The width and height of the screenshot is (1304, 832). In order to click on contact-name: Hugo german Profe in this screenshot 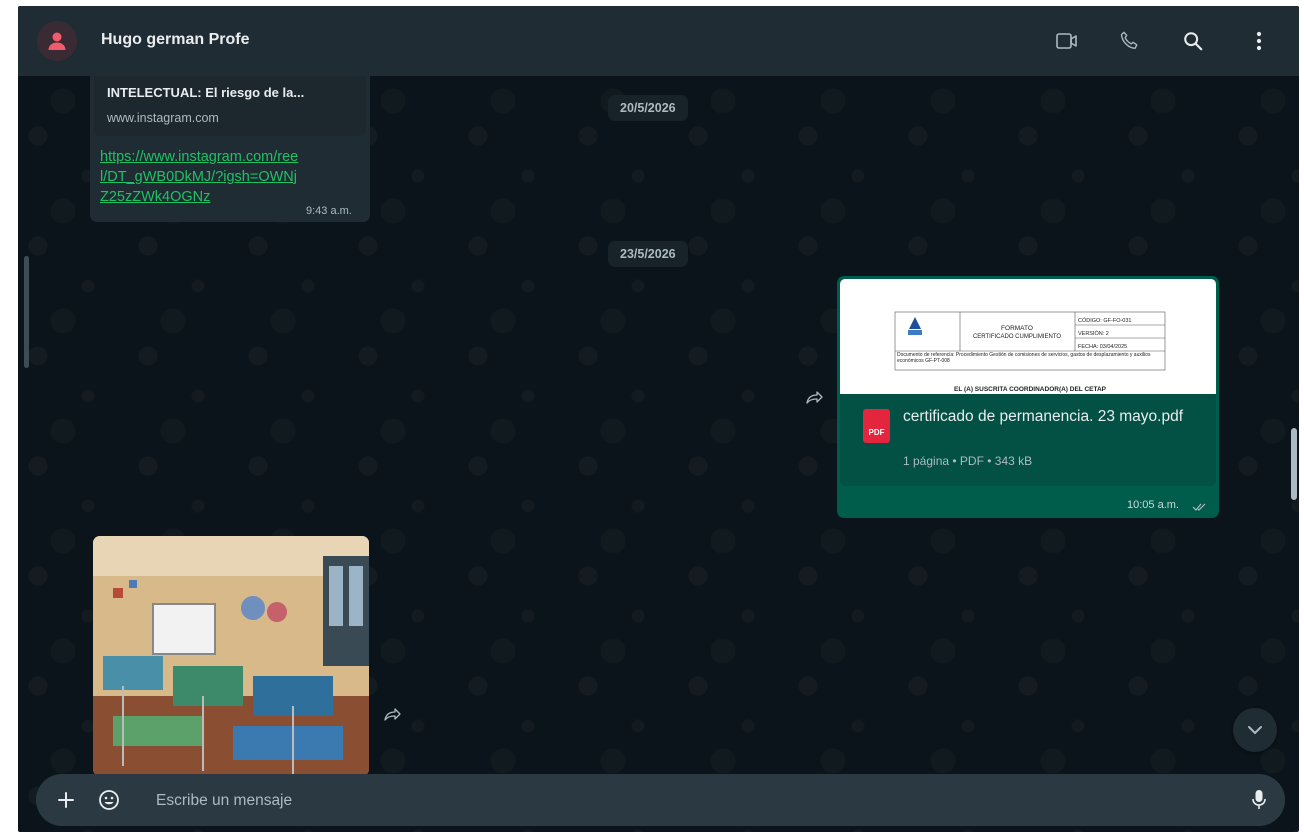, I will do `click(175, 40)`.